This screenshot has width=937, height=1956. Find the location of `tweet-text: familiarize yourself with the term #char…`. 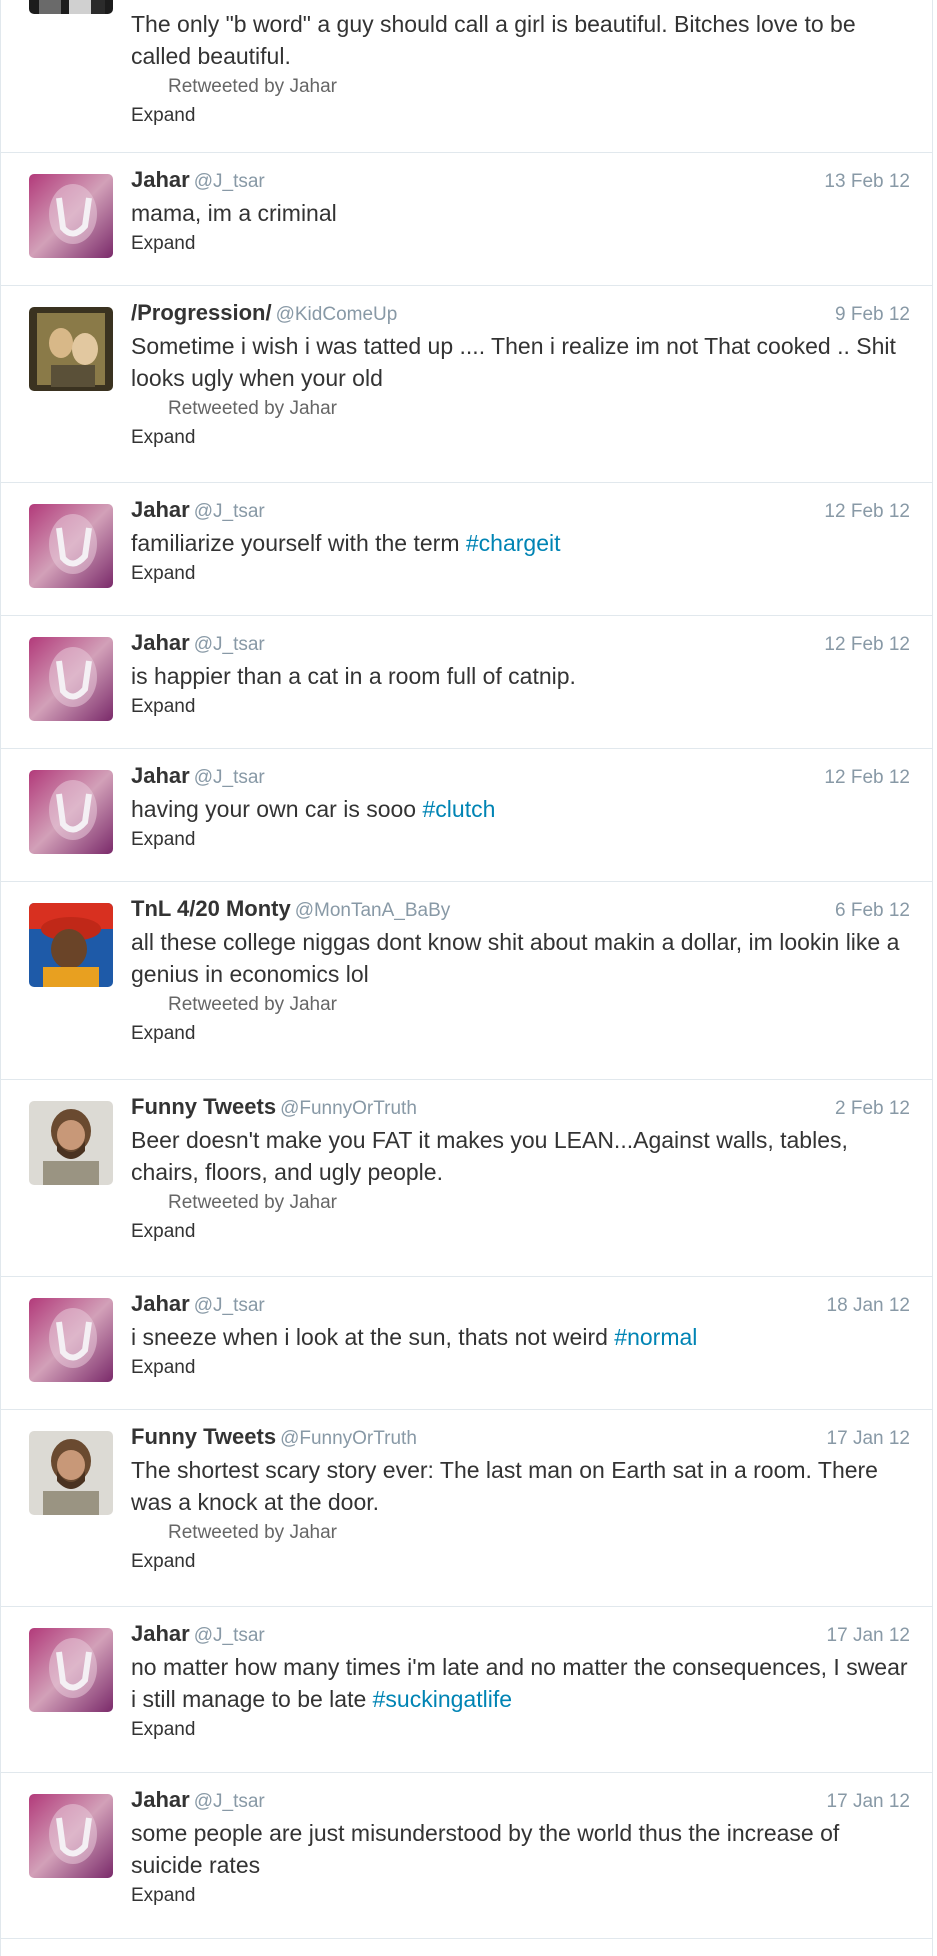

tweet-text: familiarize yourself with the term #char… is located at coordinates (520, 543).